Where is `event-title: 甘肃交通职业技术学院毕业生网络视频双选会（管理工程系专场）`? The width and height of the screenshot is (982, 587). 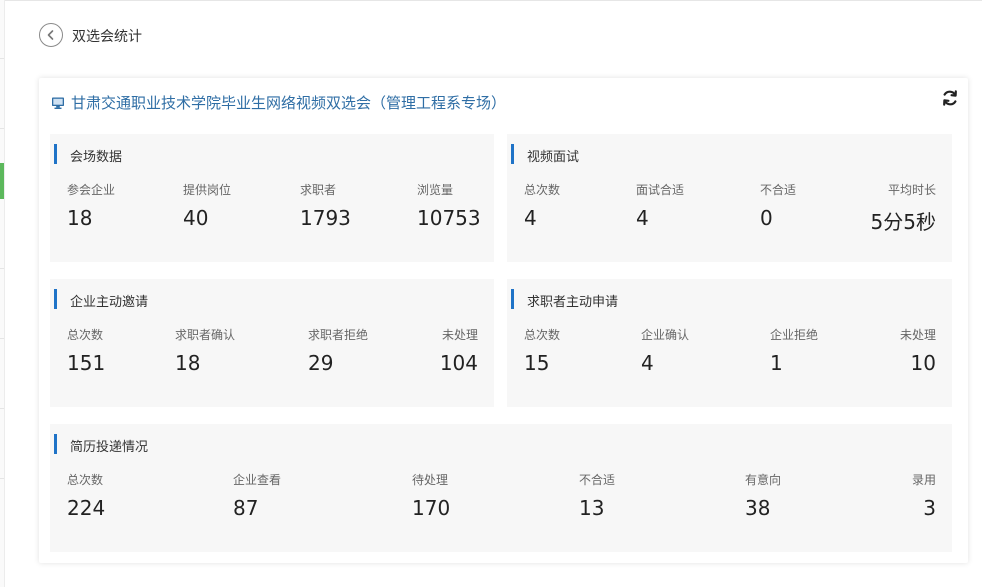
event-title: 甘肃交通职业技术学院毕业生网络视频双选会（管理工程系专场） is located at coordinates (288, 102).